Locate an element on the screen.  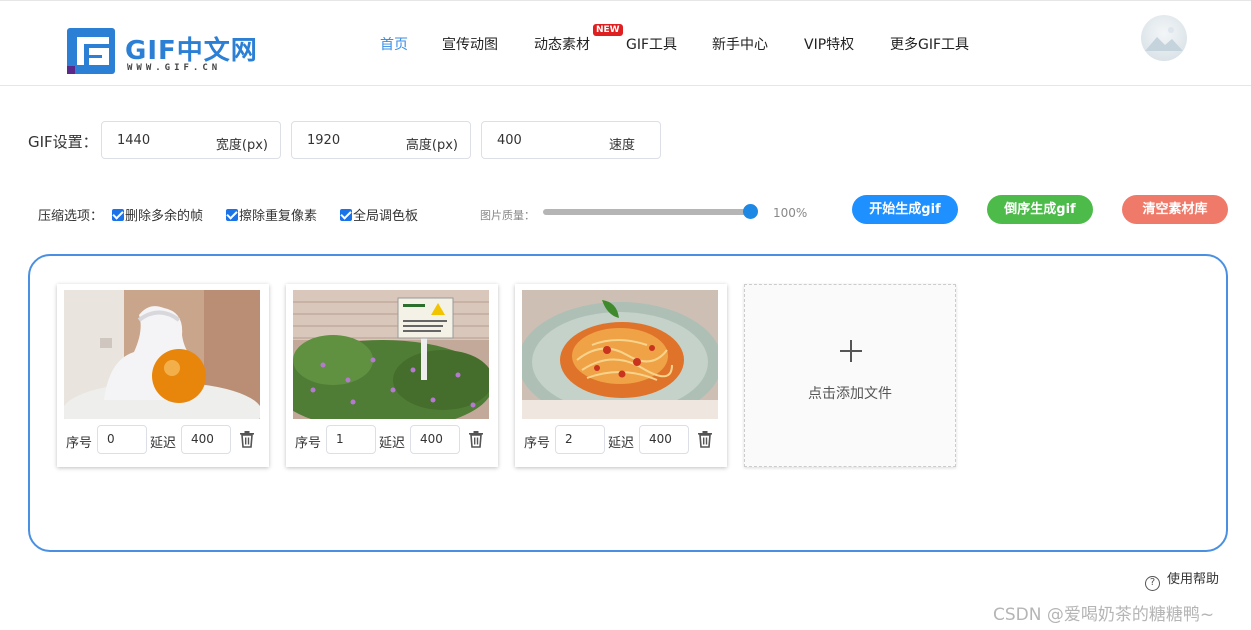
checkbox-global-palette: 全局调色板 is located at coordinates (379, 214).